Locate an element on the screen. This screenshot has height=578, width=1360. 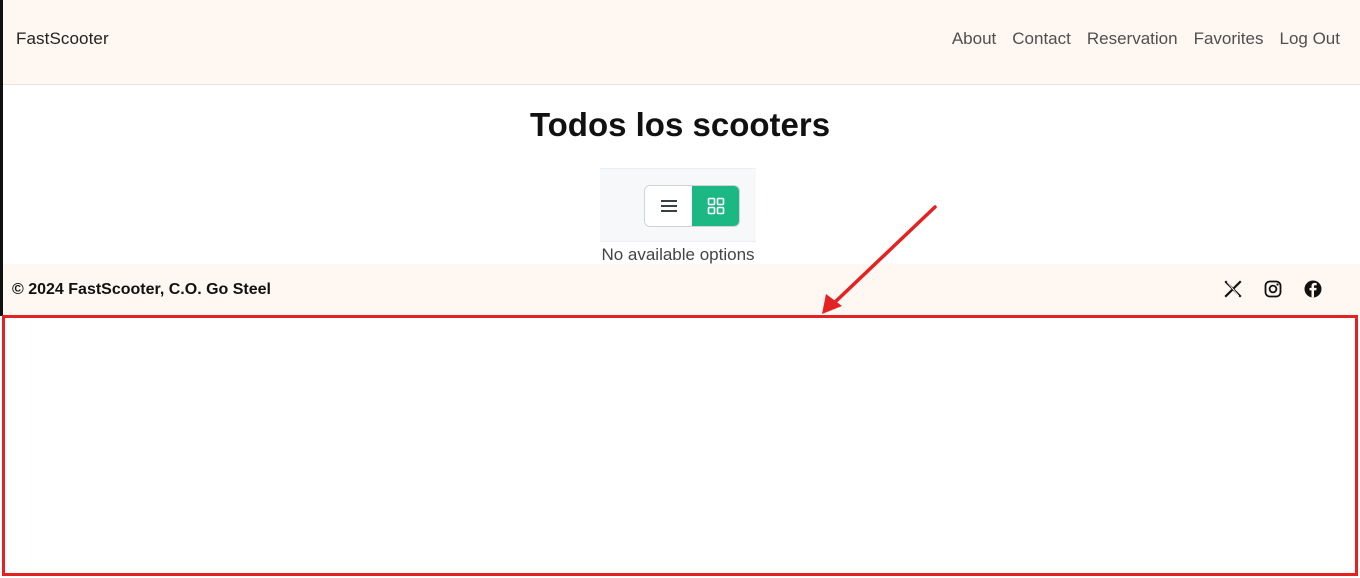
view-toggle-group is located at coordinates (692, 206).